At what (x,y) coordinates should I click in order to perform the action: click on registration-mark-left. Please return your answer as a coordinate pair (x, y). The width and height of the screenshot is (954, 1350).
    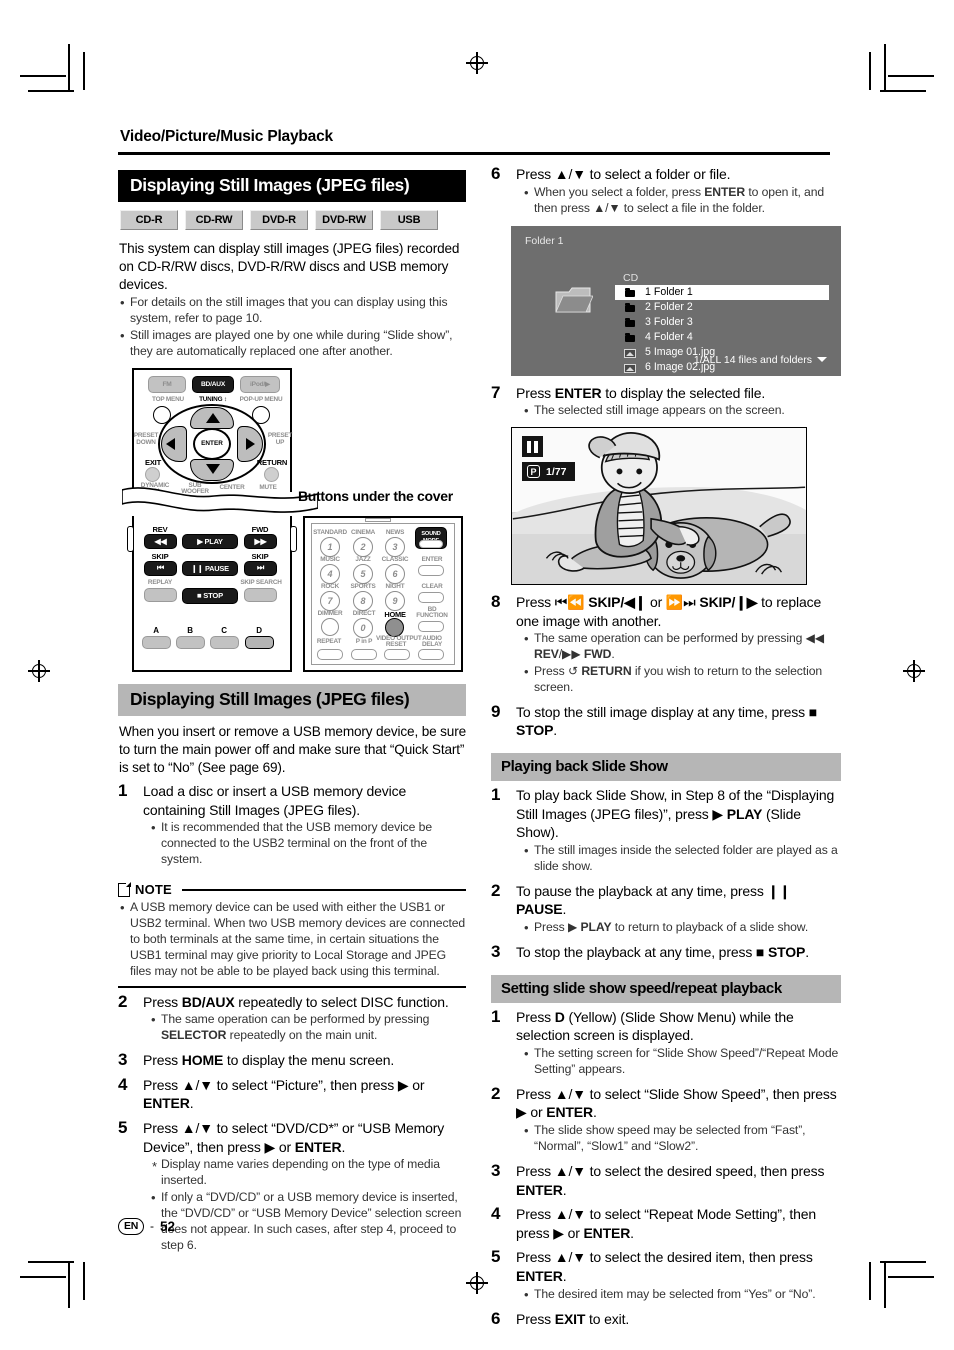
    Looking at the image, I should click on (39, 671).